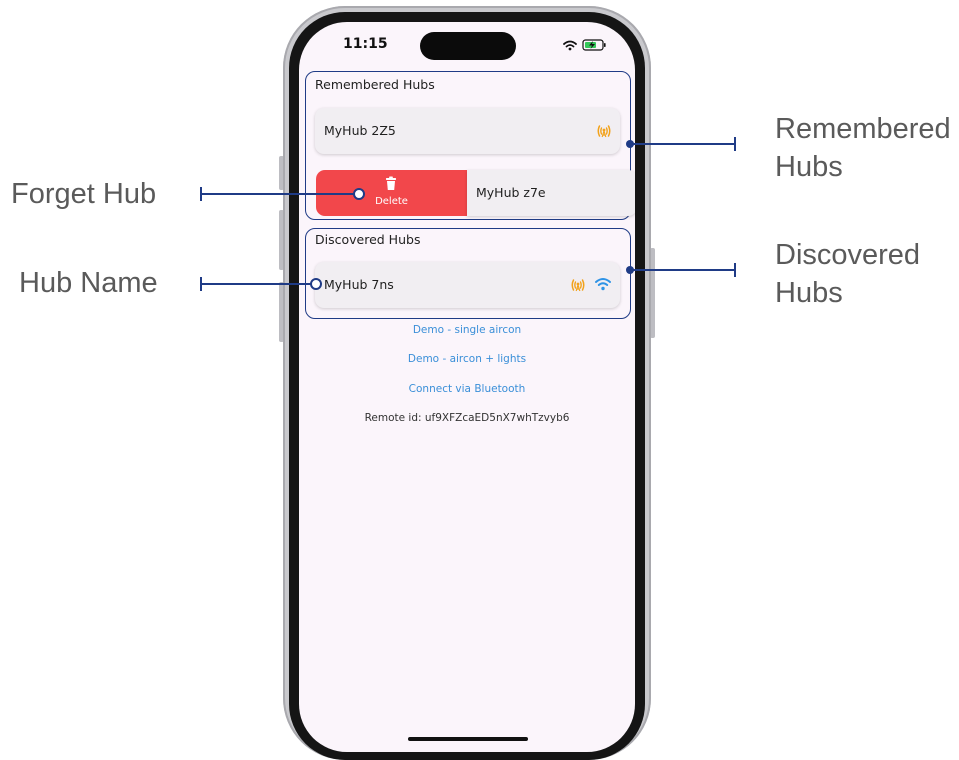 The image size is (959, 760). What do you see at coordinates (511, 192) in the screenshot?
I see `hub-name: MyHub z7e` at bounding box center [511, 192].